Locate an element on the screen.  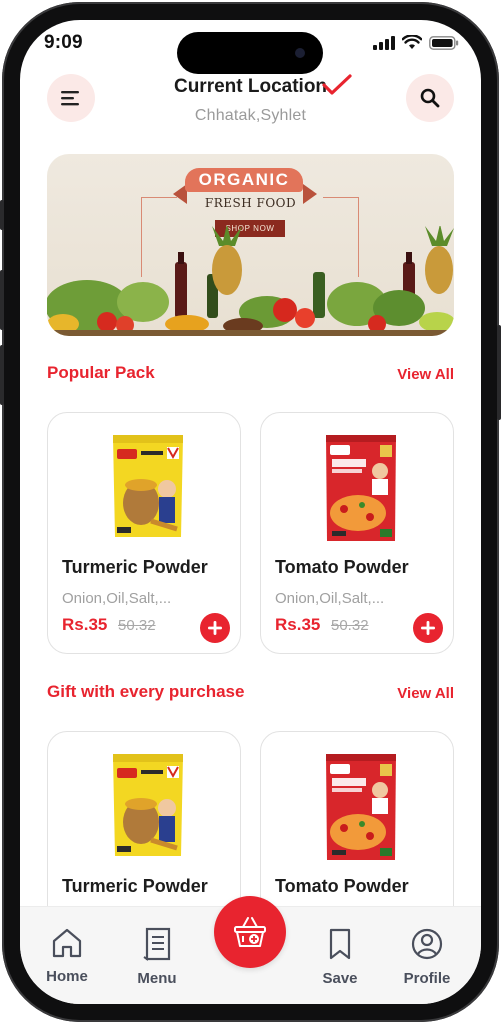
cart-button is located at coordinates (250, 932).